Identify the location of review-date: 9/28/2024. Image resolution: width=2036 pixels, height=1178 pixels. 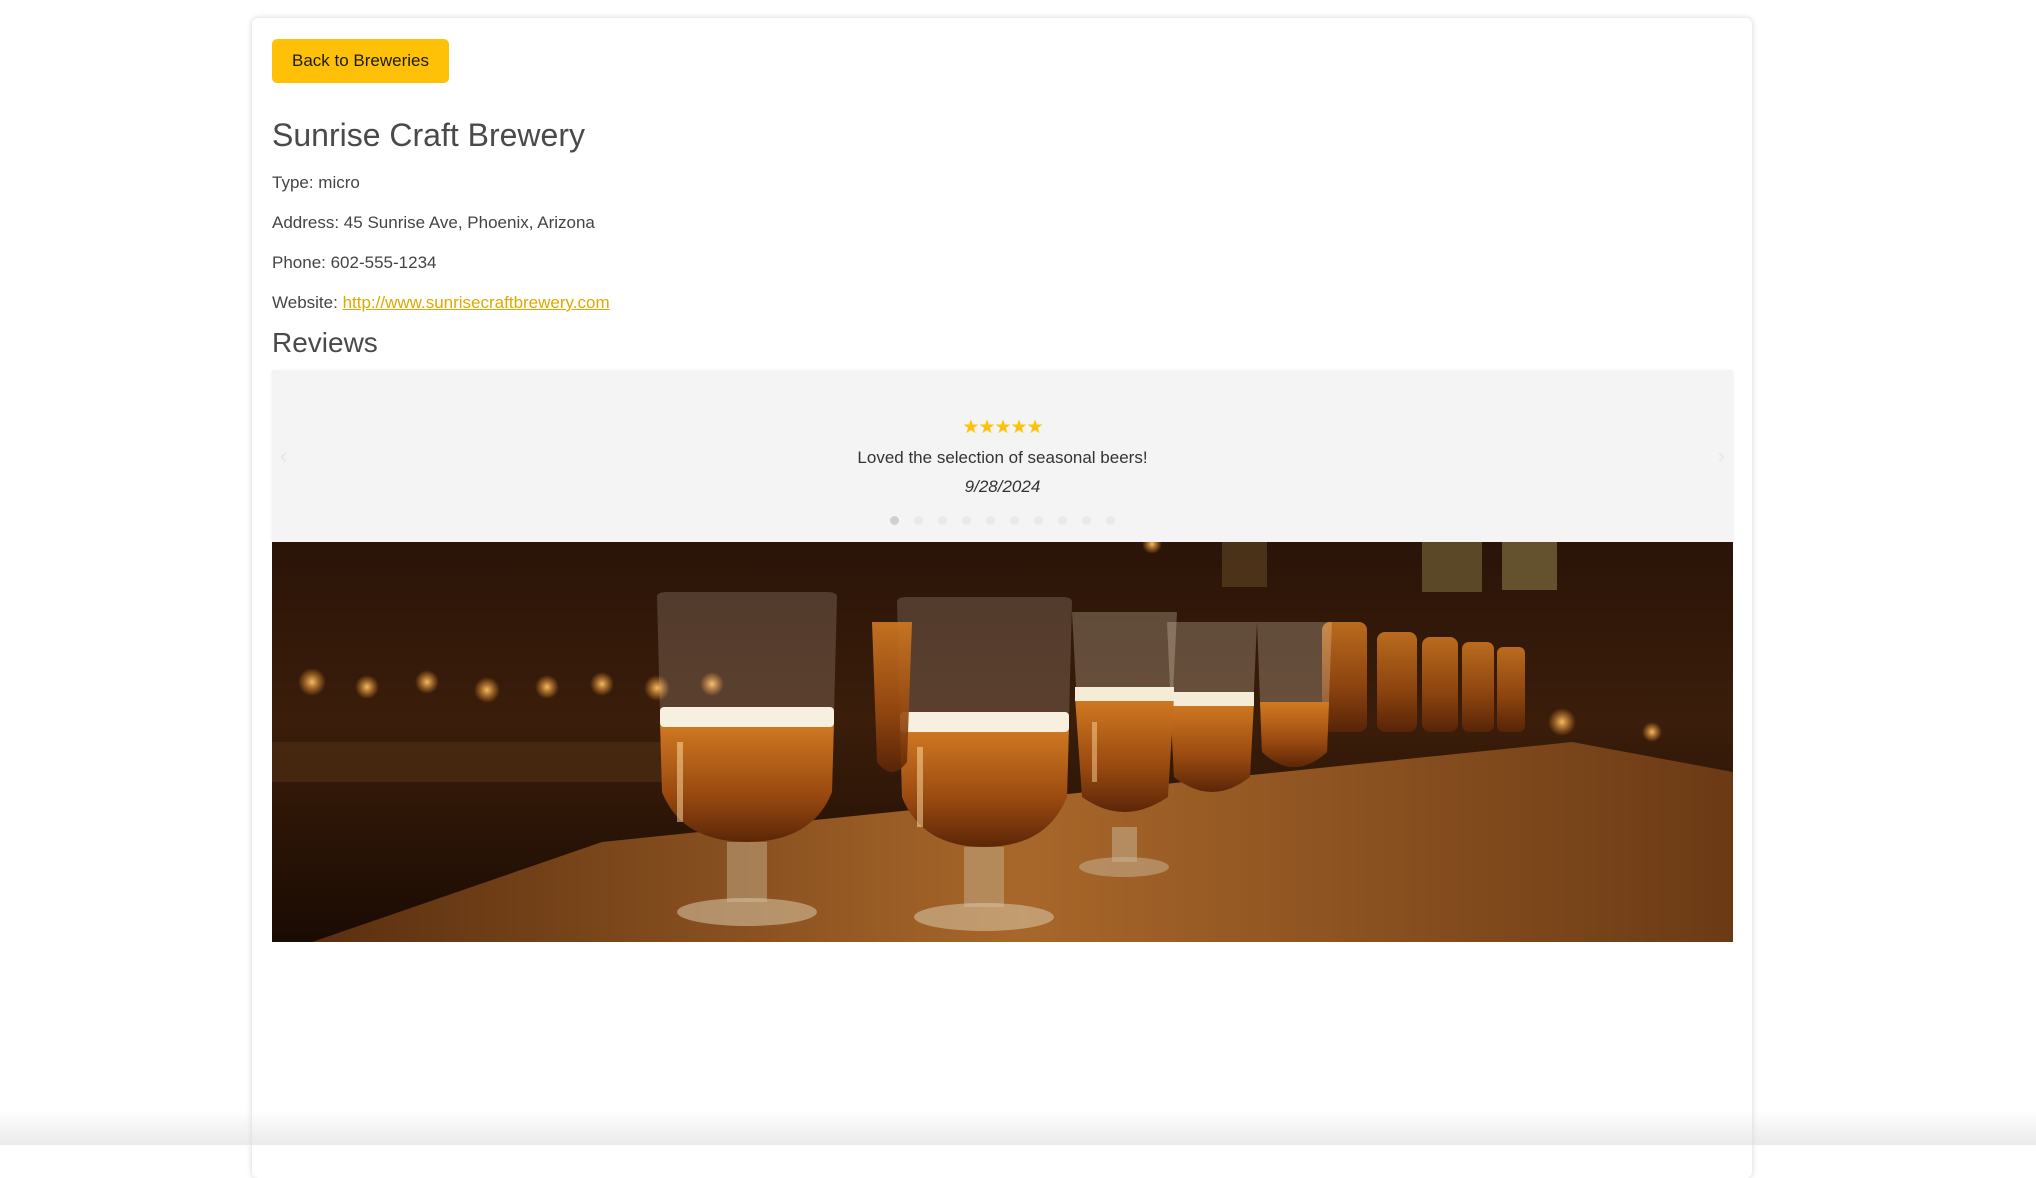
(1002, 486).